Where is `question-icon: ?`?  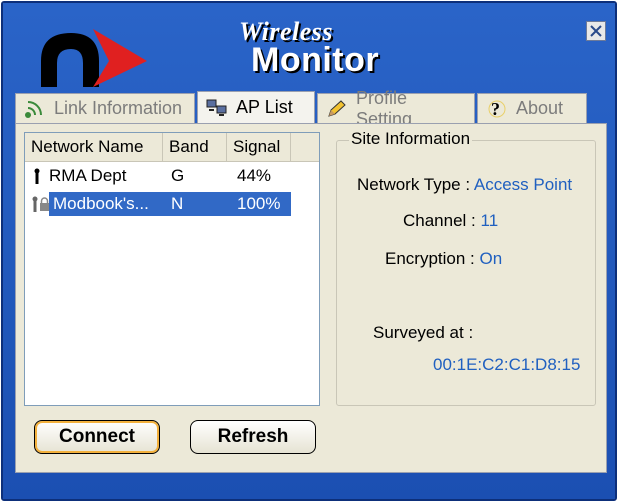
question-icon: ? is located at coordinates (497, 109).